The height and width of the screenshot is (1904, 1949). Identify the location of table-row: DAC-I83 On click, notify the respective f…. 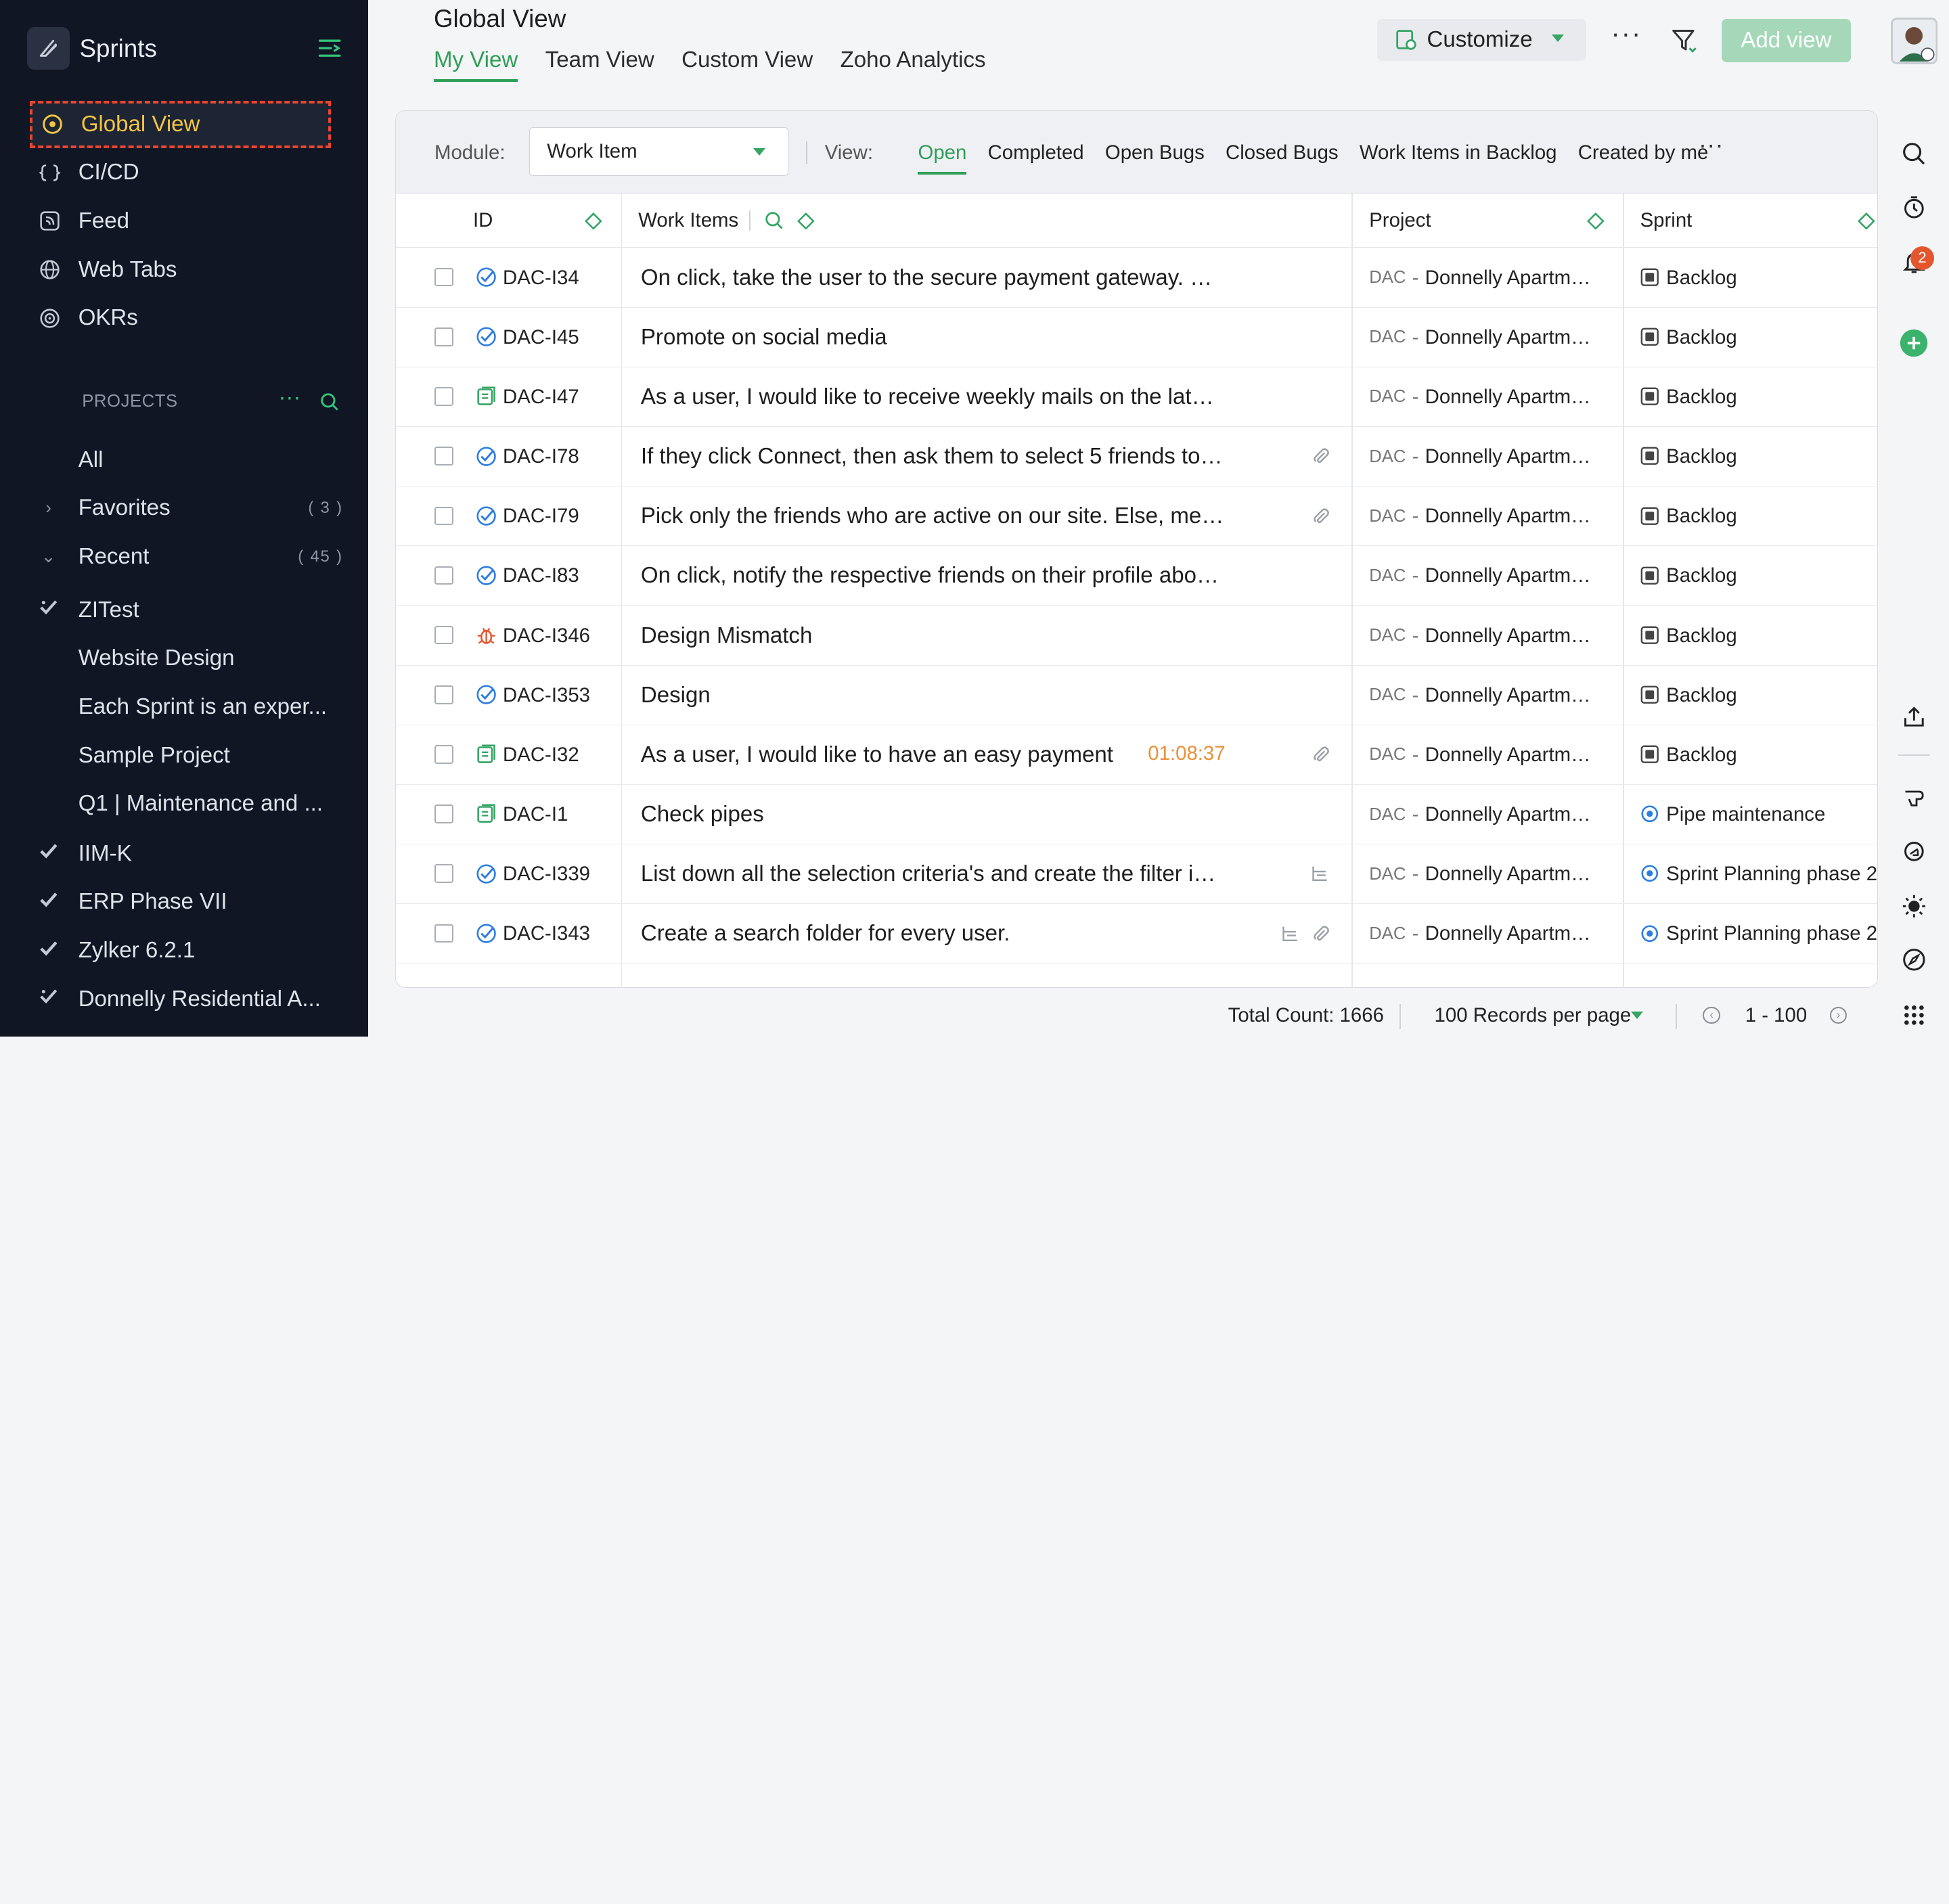
(1137, 576).